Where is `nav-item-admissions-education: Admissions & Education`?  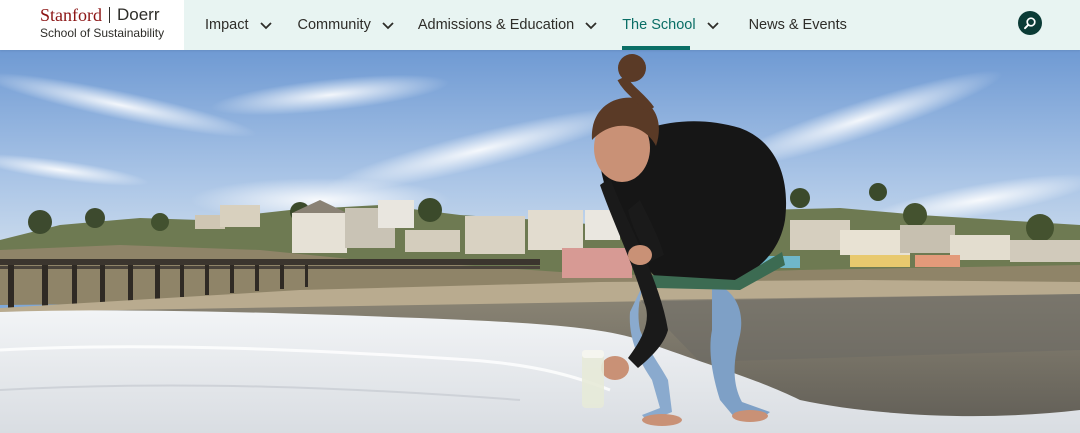
nav-item-admissions-education: Admissions & Education is located at coordinates (508, 25).